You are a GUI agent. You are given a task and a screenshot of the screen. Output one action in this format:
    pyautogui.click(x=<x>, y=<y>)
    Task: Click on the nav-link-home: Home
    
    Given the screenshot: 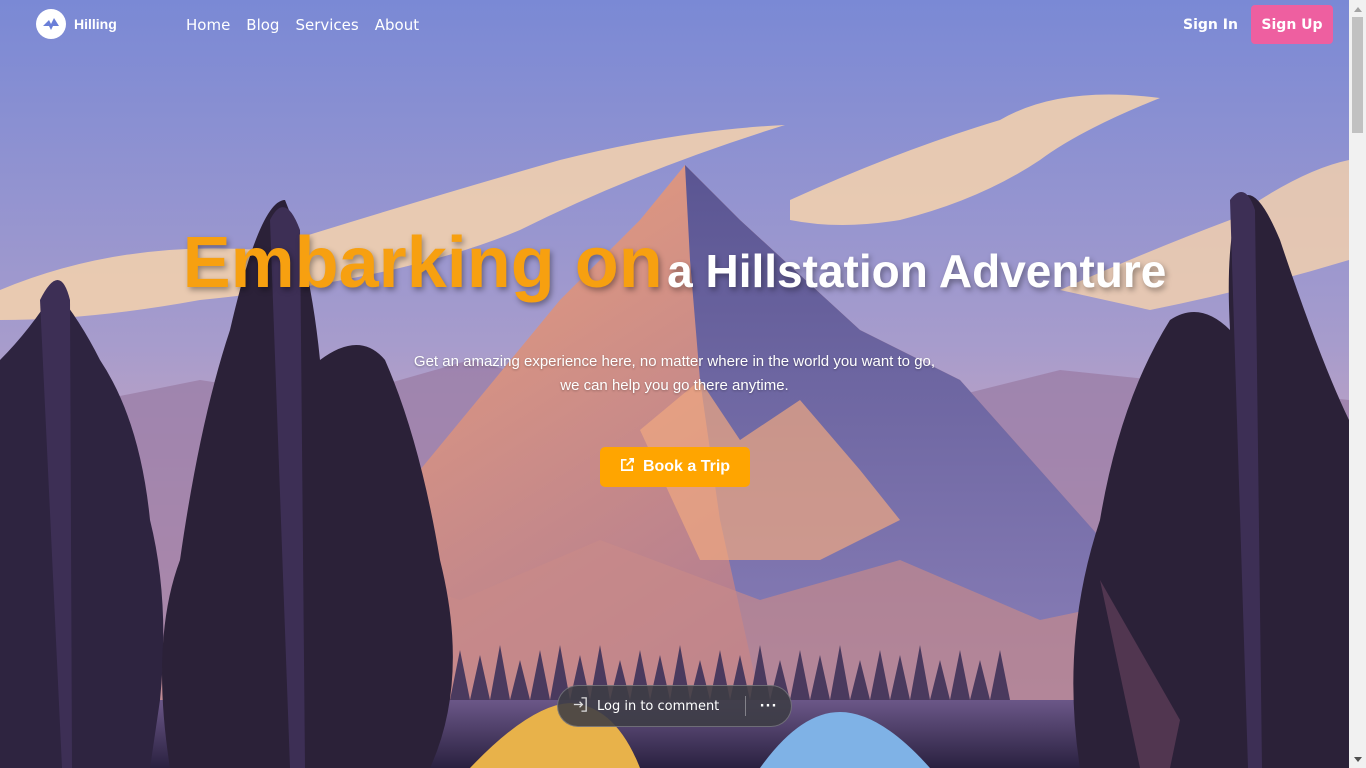 What is the action you would take?
    pyautogui.click(x=208, y=25)
    